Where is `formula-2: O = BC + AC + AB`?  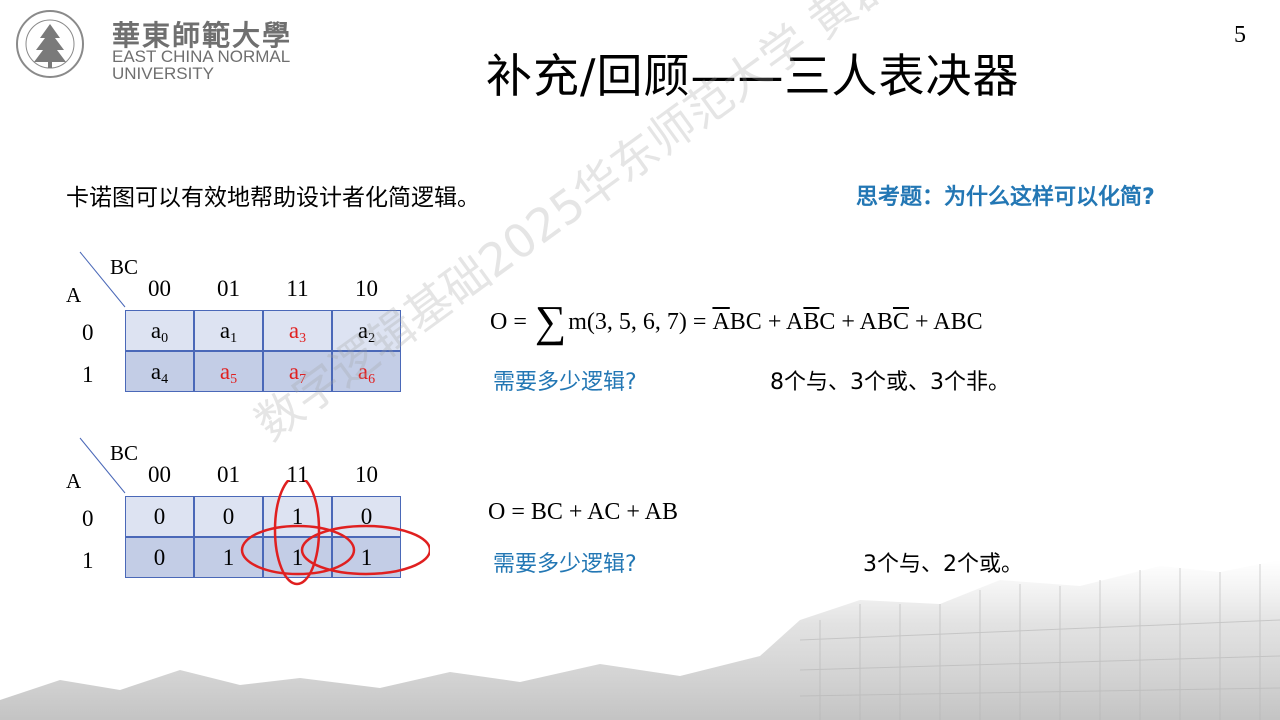
formula-2: O = BC + AC + AB is located at coordinates (583, 512).